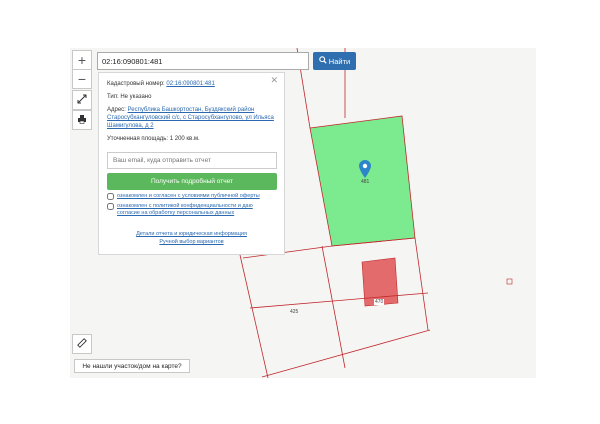 This screenshot has height=424, width=600. I want to click on get-report-button: Получить подробный отчет, so click(192, 181).